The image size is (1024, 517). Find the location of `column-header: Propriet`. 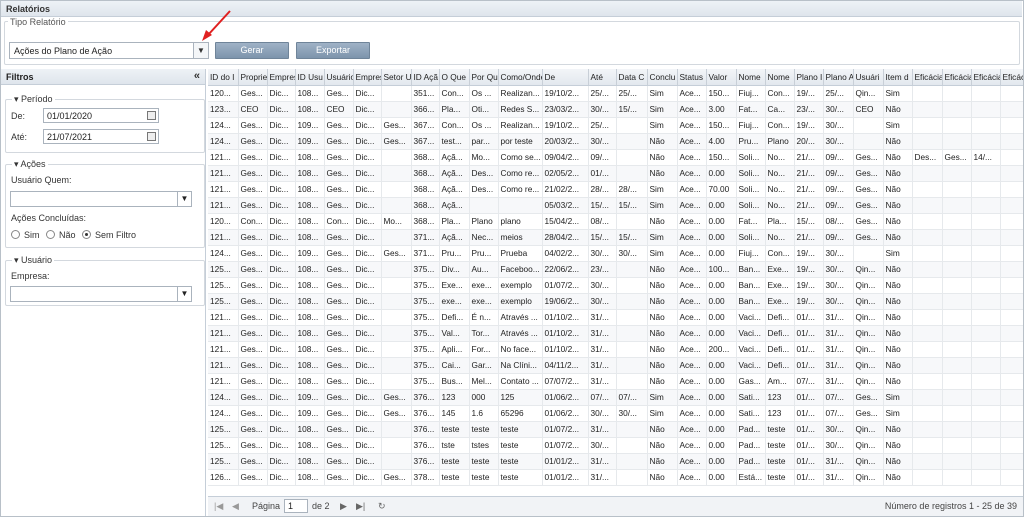

column-header: Propriet is located at coordinates (253, 77).